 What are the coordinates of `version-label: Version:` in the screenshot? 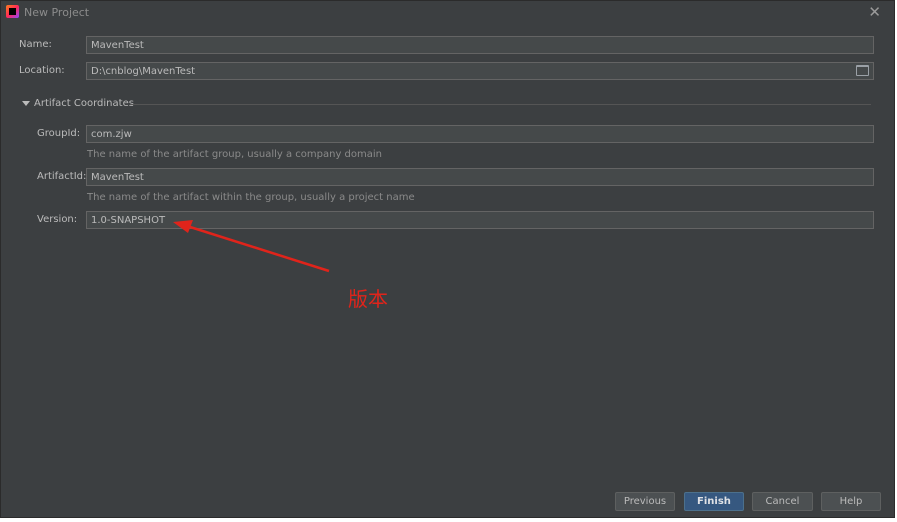 It's located at (57, 219).